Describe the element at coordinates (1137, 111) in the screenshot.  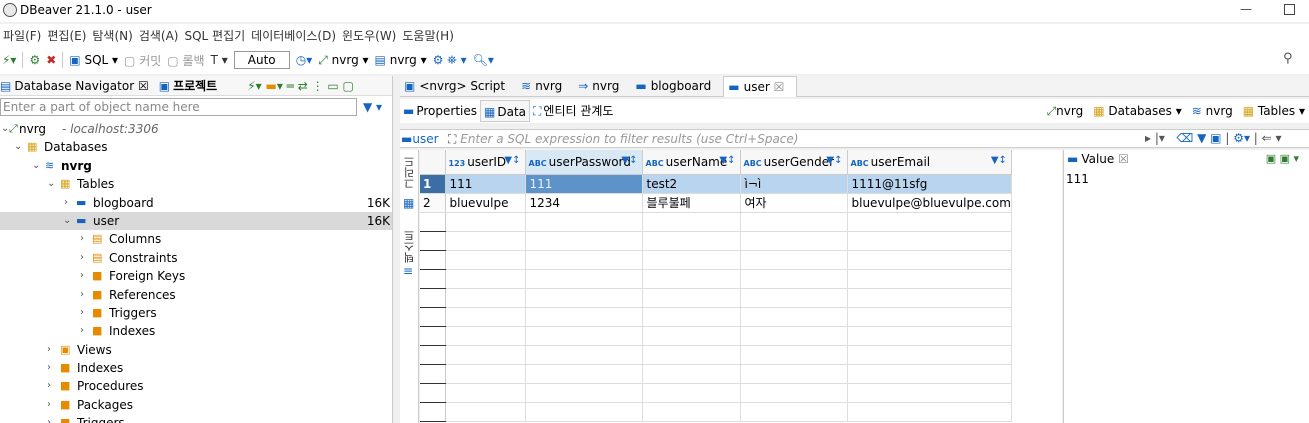
I see `breadcrumb-databases: ▦ Databases ▾` at that location.